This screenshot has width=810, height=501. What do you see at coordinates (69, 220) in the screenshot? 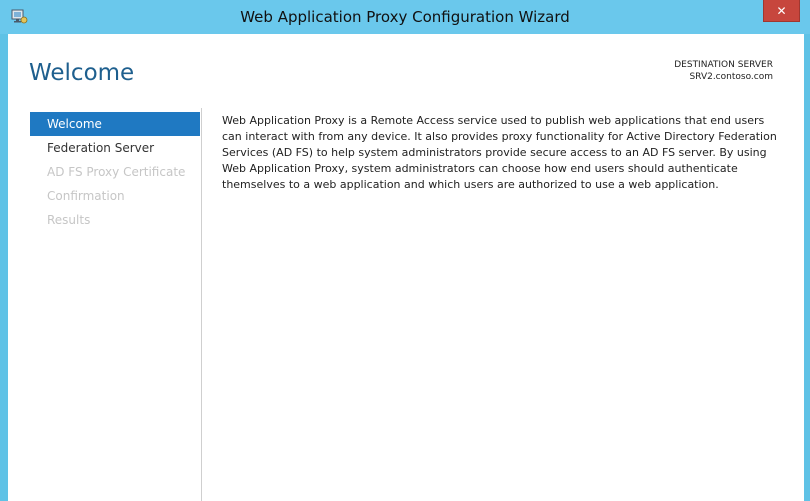
I see `nav-step-results: Results` at bounding box center [69, 220].